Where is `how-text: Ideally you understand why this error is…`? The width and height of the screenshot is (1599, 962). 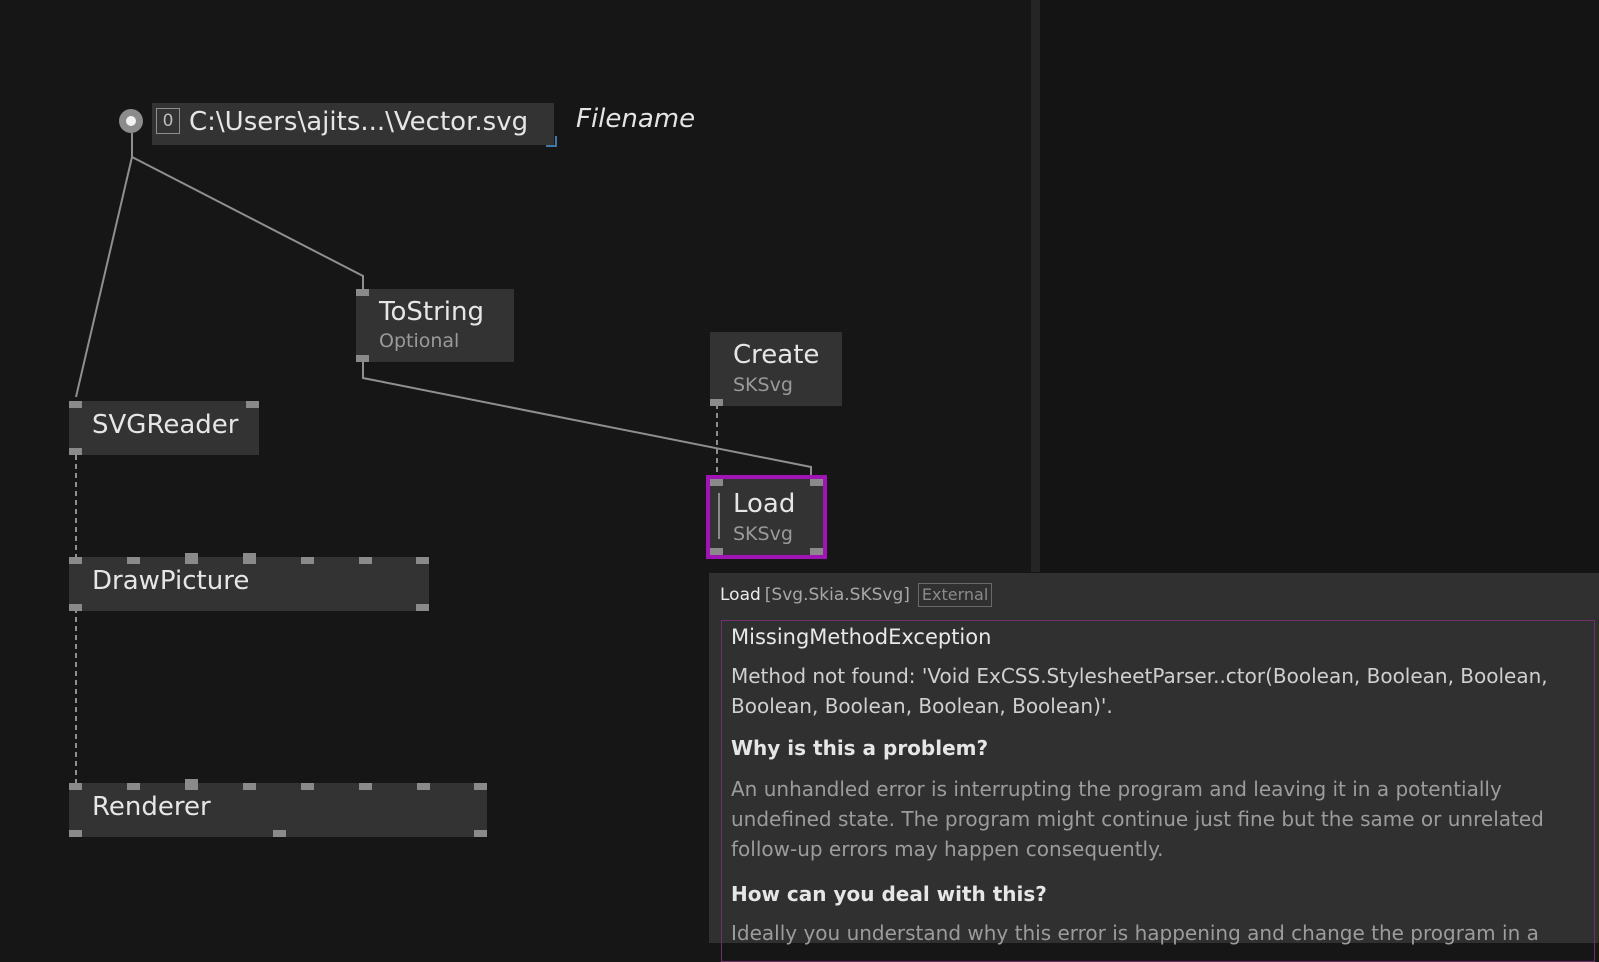
how-text: Ideally you understand why this error is… is located at coordinates (1135, 933).